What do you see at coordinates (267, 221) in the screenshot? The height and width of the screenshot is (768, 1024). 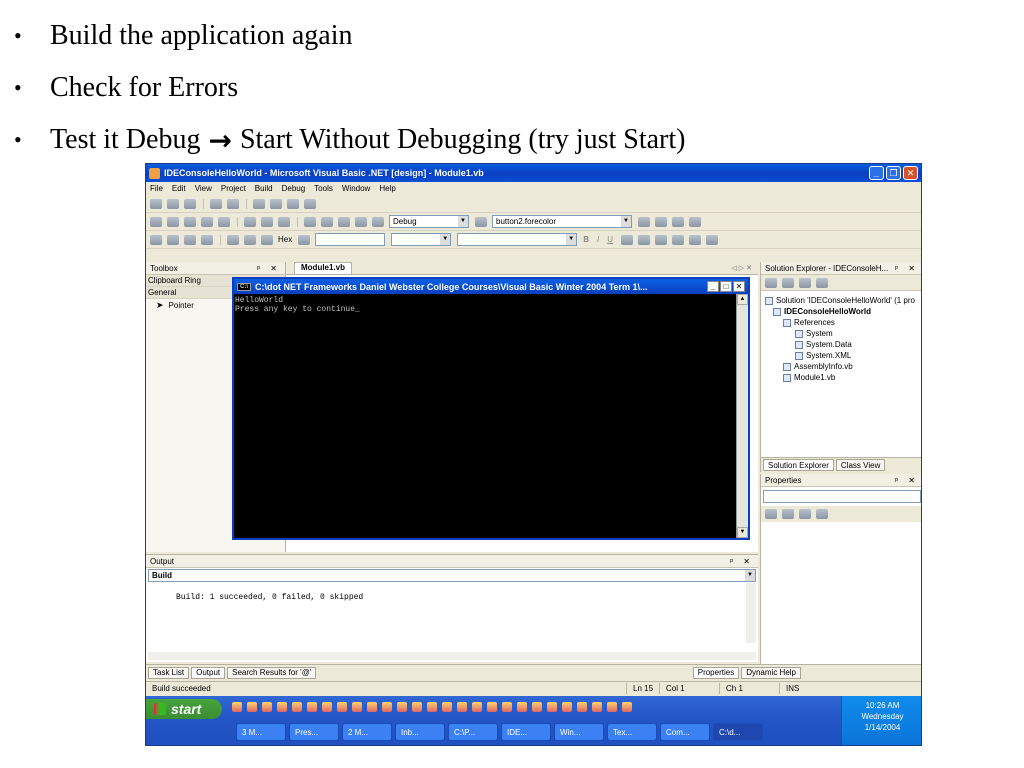 I see `copy-icon` at bounding box center [267, 221].